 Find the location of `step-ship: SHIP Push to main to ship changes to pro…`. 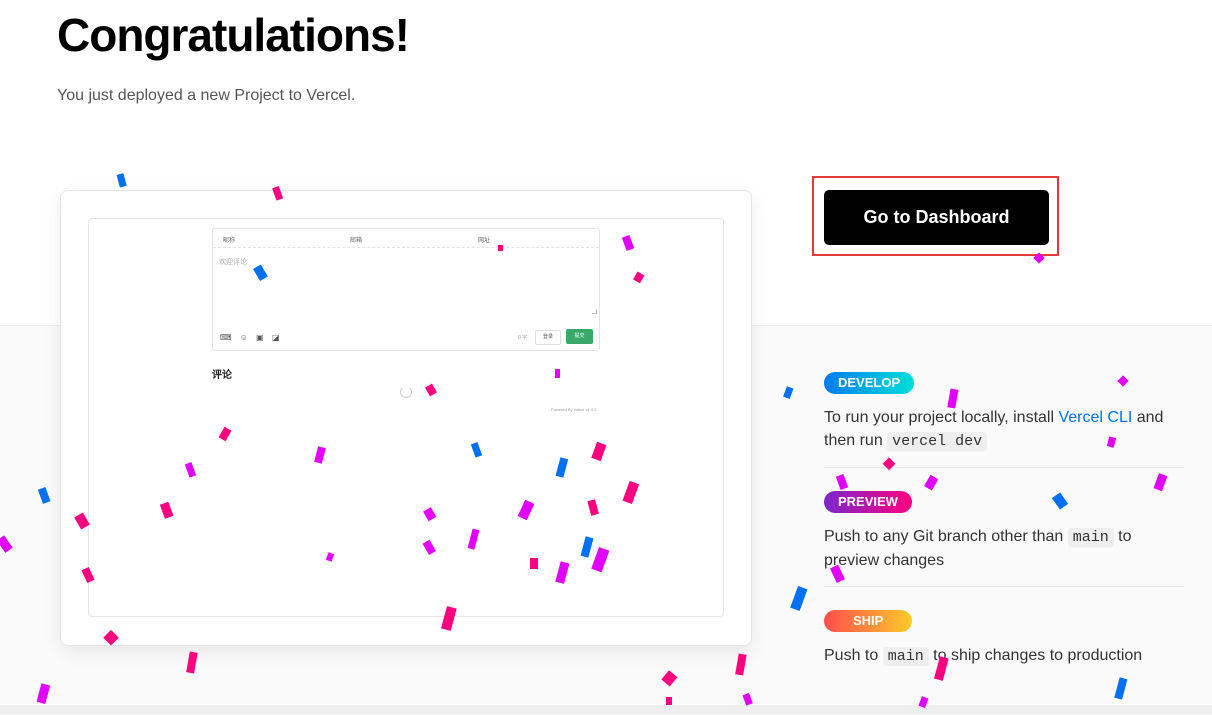

step-ship: SHIP Push to main to ship changes to pro… is located at coordinates (1004, 639).